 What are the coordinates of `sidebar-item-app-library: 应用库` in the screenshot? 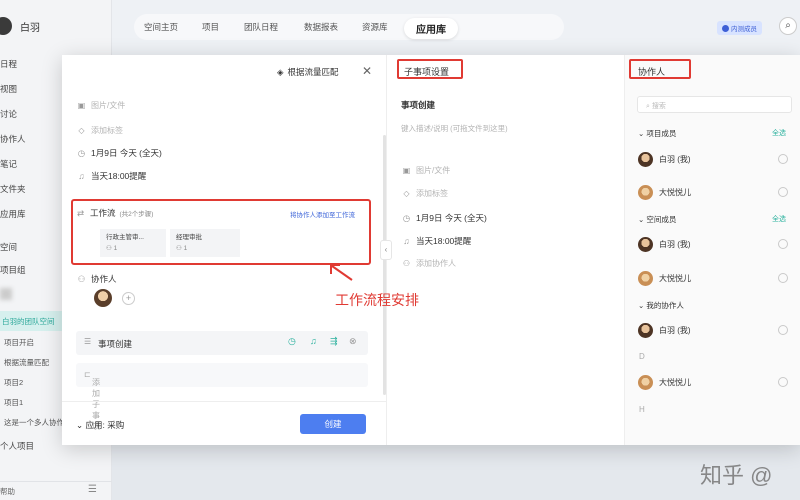 It's located at (13, 214).